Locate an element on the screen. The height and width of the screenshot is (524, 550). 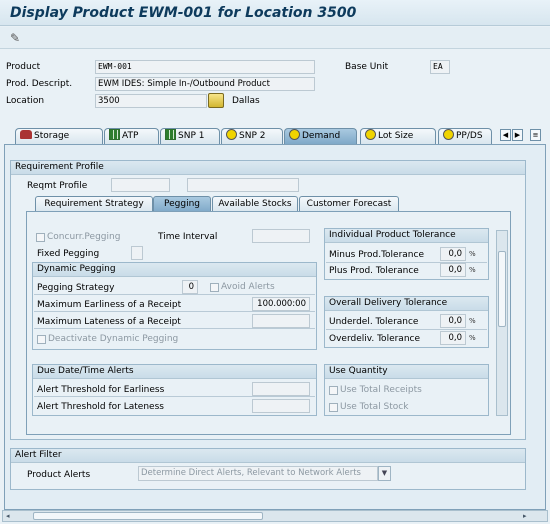
base-unit-field: EA is located at coordinates (440, 67).